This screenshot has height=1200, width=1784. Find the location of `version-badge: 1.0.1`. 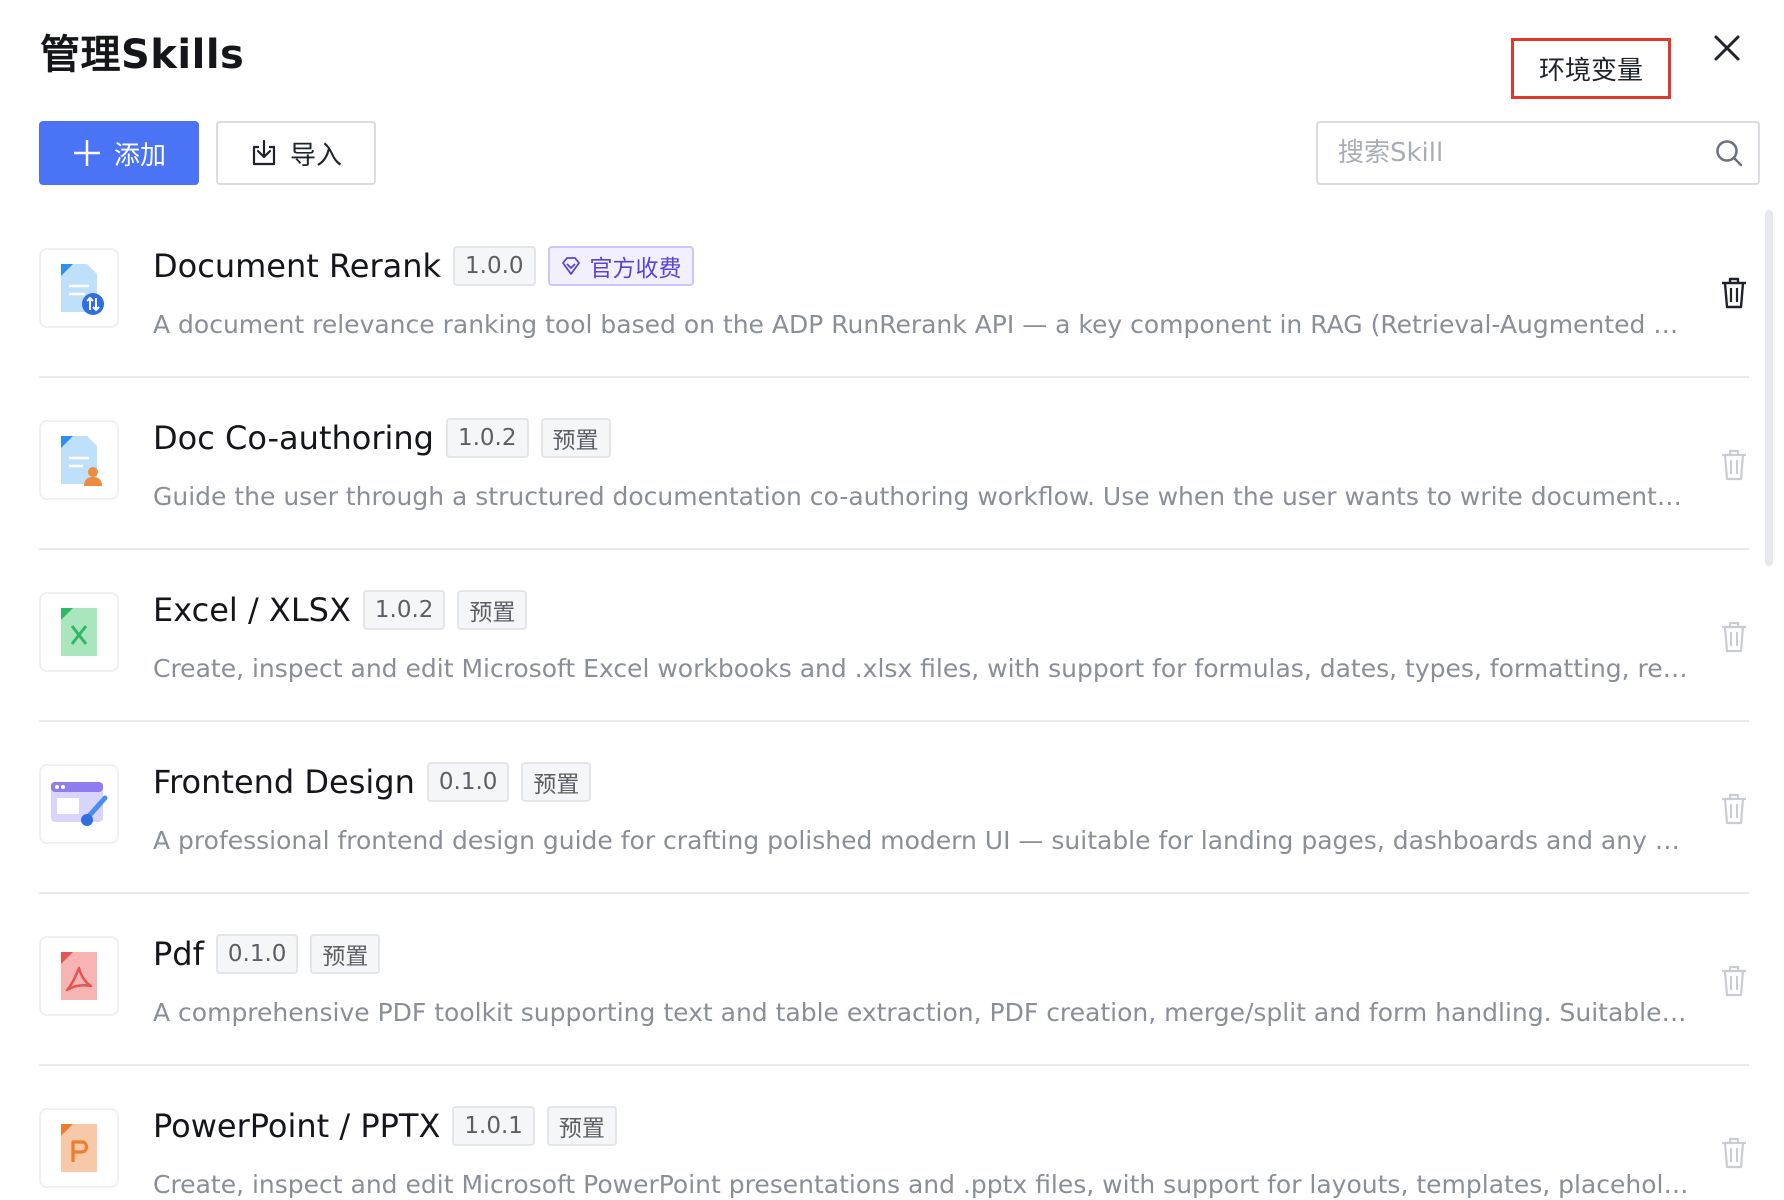

version-badge: 1.0.1 is located at coordinates (493, 1126).